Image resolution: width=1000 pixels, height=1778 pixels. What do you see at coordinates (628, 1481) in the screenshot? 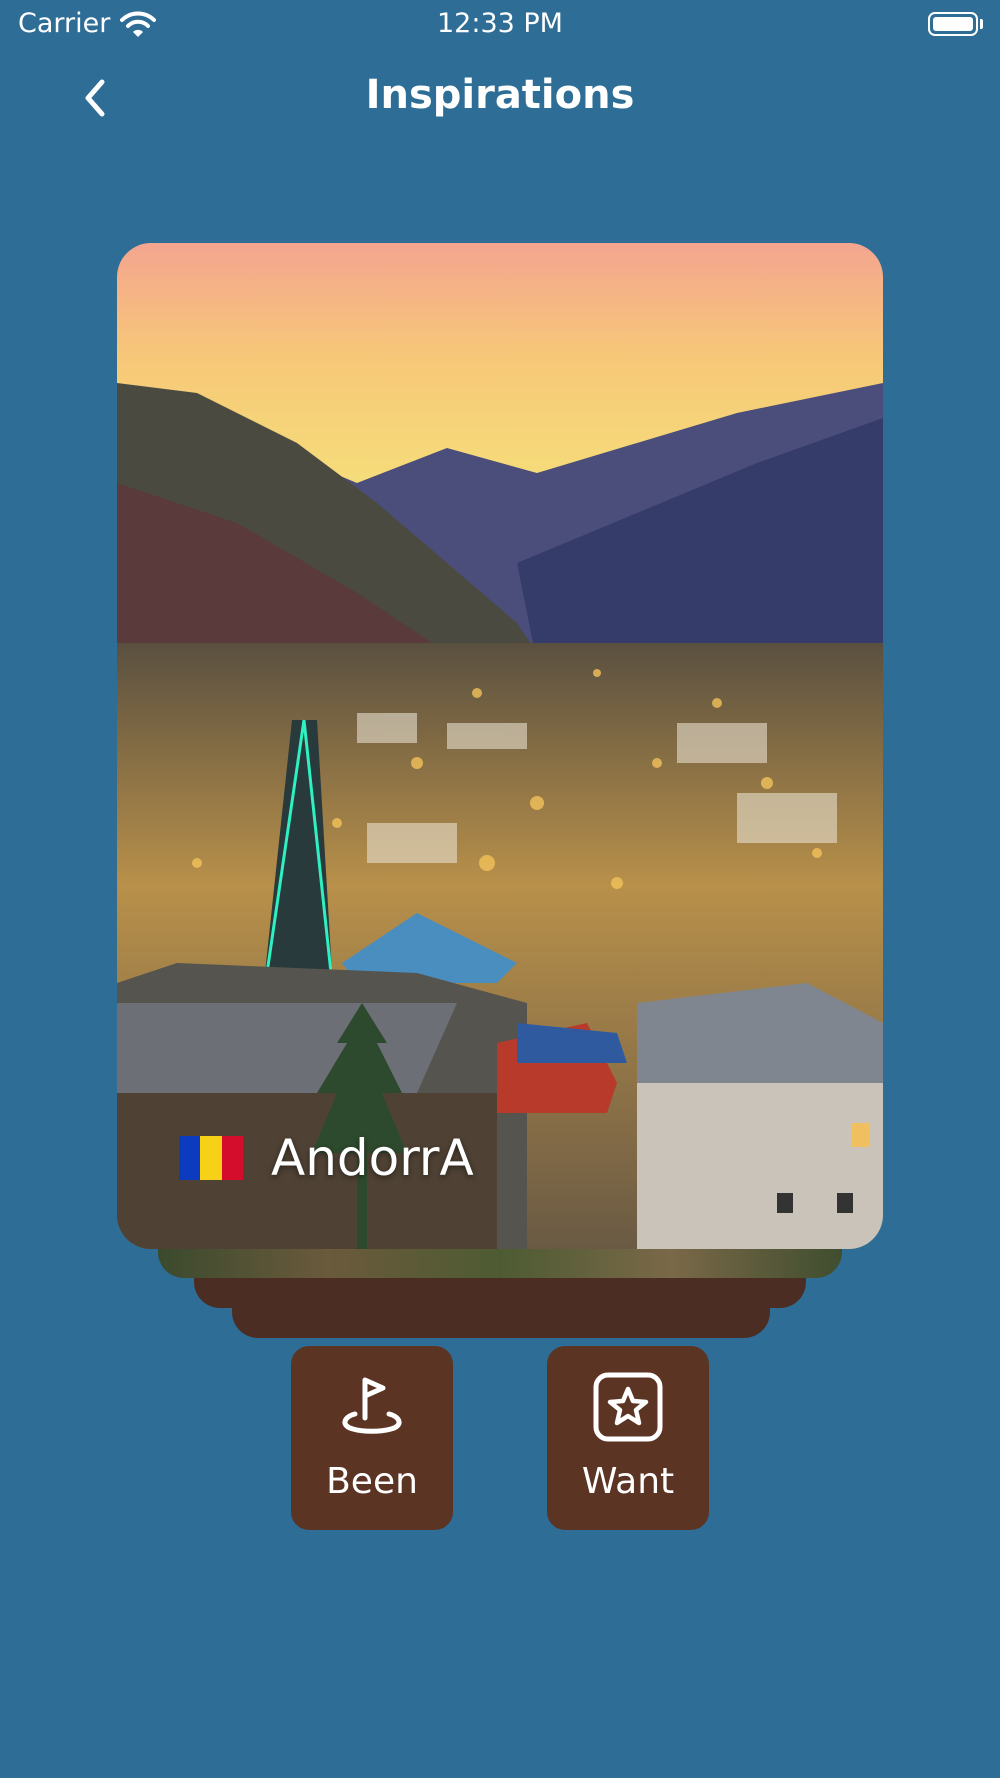
I see `want-label: Want` at bounding box center [628, 1481].